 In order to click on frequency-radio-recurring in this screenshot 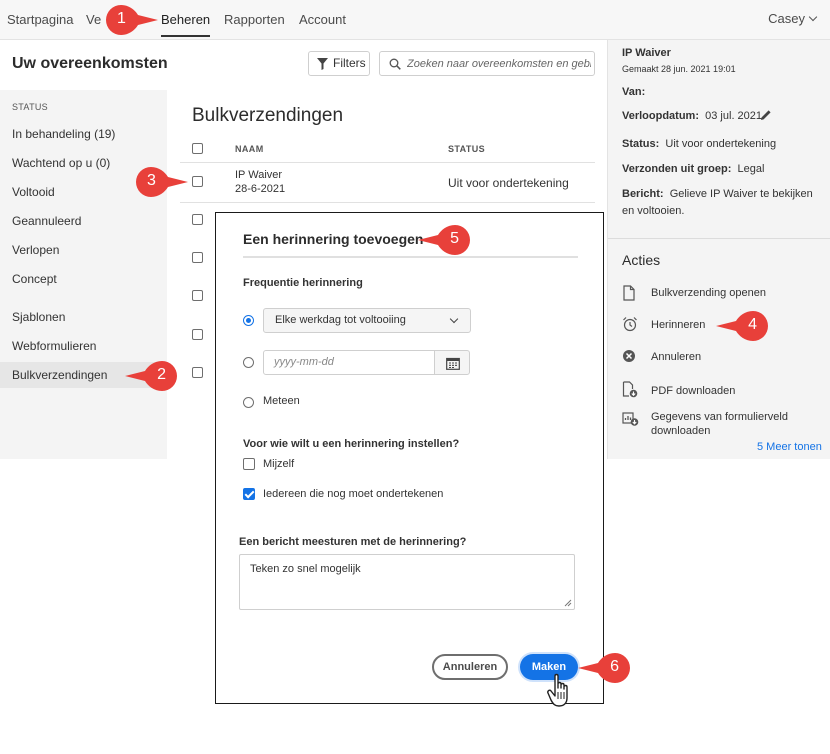, I will do `click(248, 320)`.